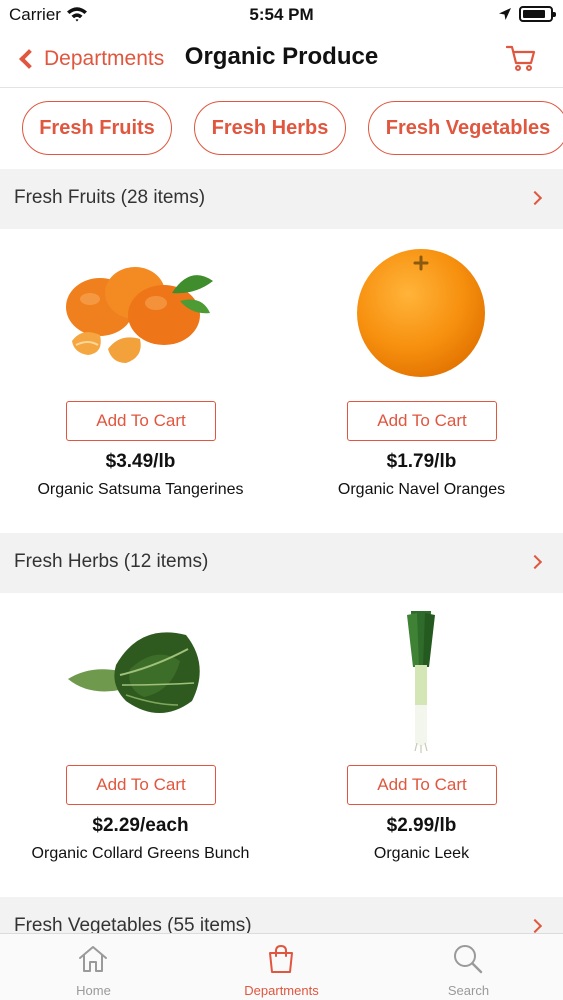  Describe the element at coordinates (421, 825) in the screenshot. I see `product-price: $2.99/lb` at that location.